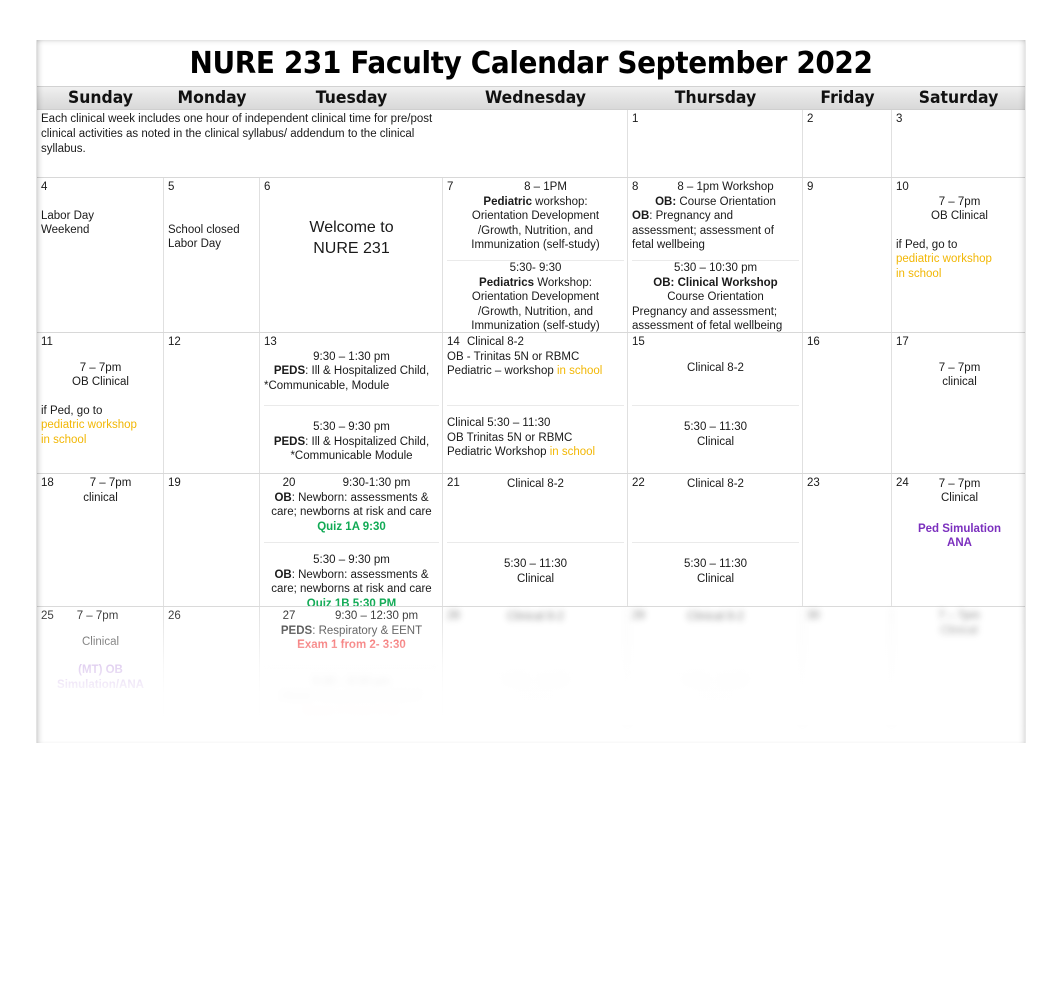 Image resolution: width=1062 pixels, height=1001 pixels. I want to click on event-time: 9:30-1:30 pm, so click(376, 483).